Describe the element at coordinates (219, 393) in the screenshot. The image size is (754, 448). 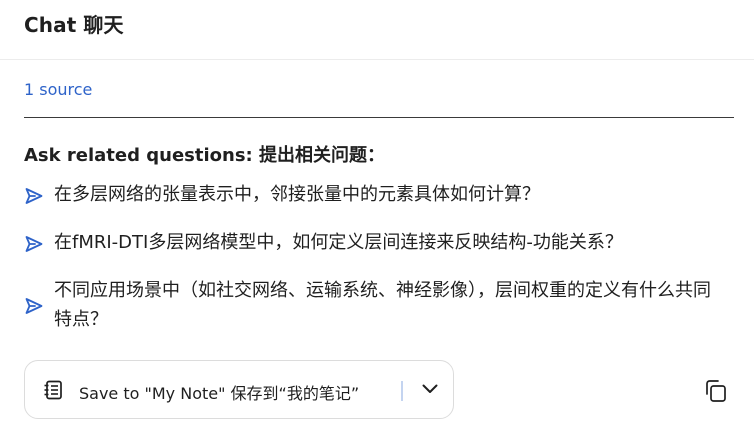
I see `save-to-note-label: Save to "My Note" 保存到“我的笔记”` at that location.